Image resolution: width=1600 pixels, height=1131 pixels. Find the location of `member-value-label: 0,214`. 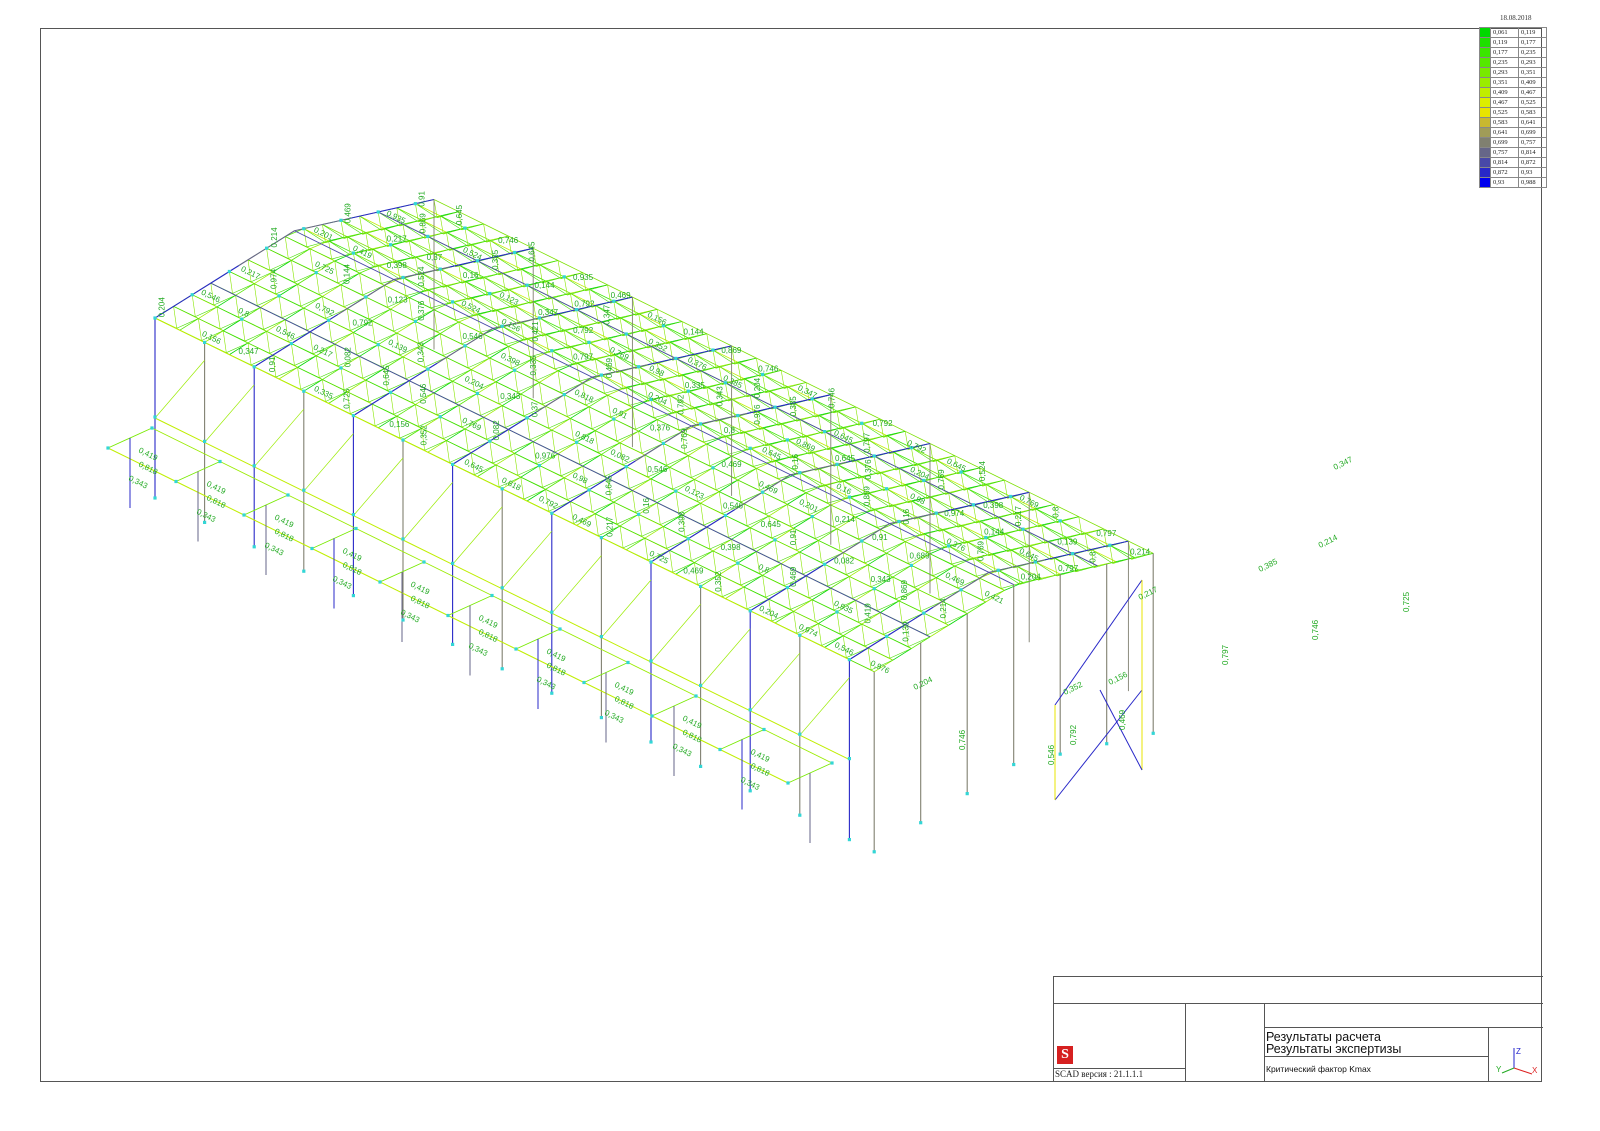

member-value-label: 0,214 is located at coordinates (1140, 551).